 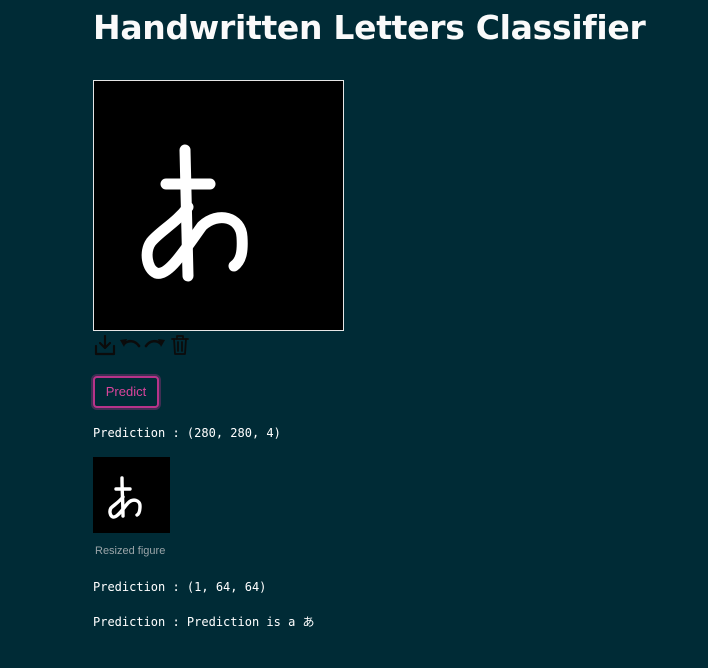 I want to click on trash-icon, so click(x=180, y=345).